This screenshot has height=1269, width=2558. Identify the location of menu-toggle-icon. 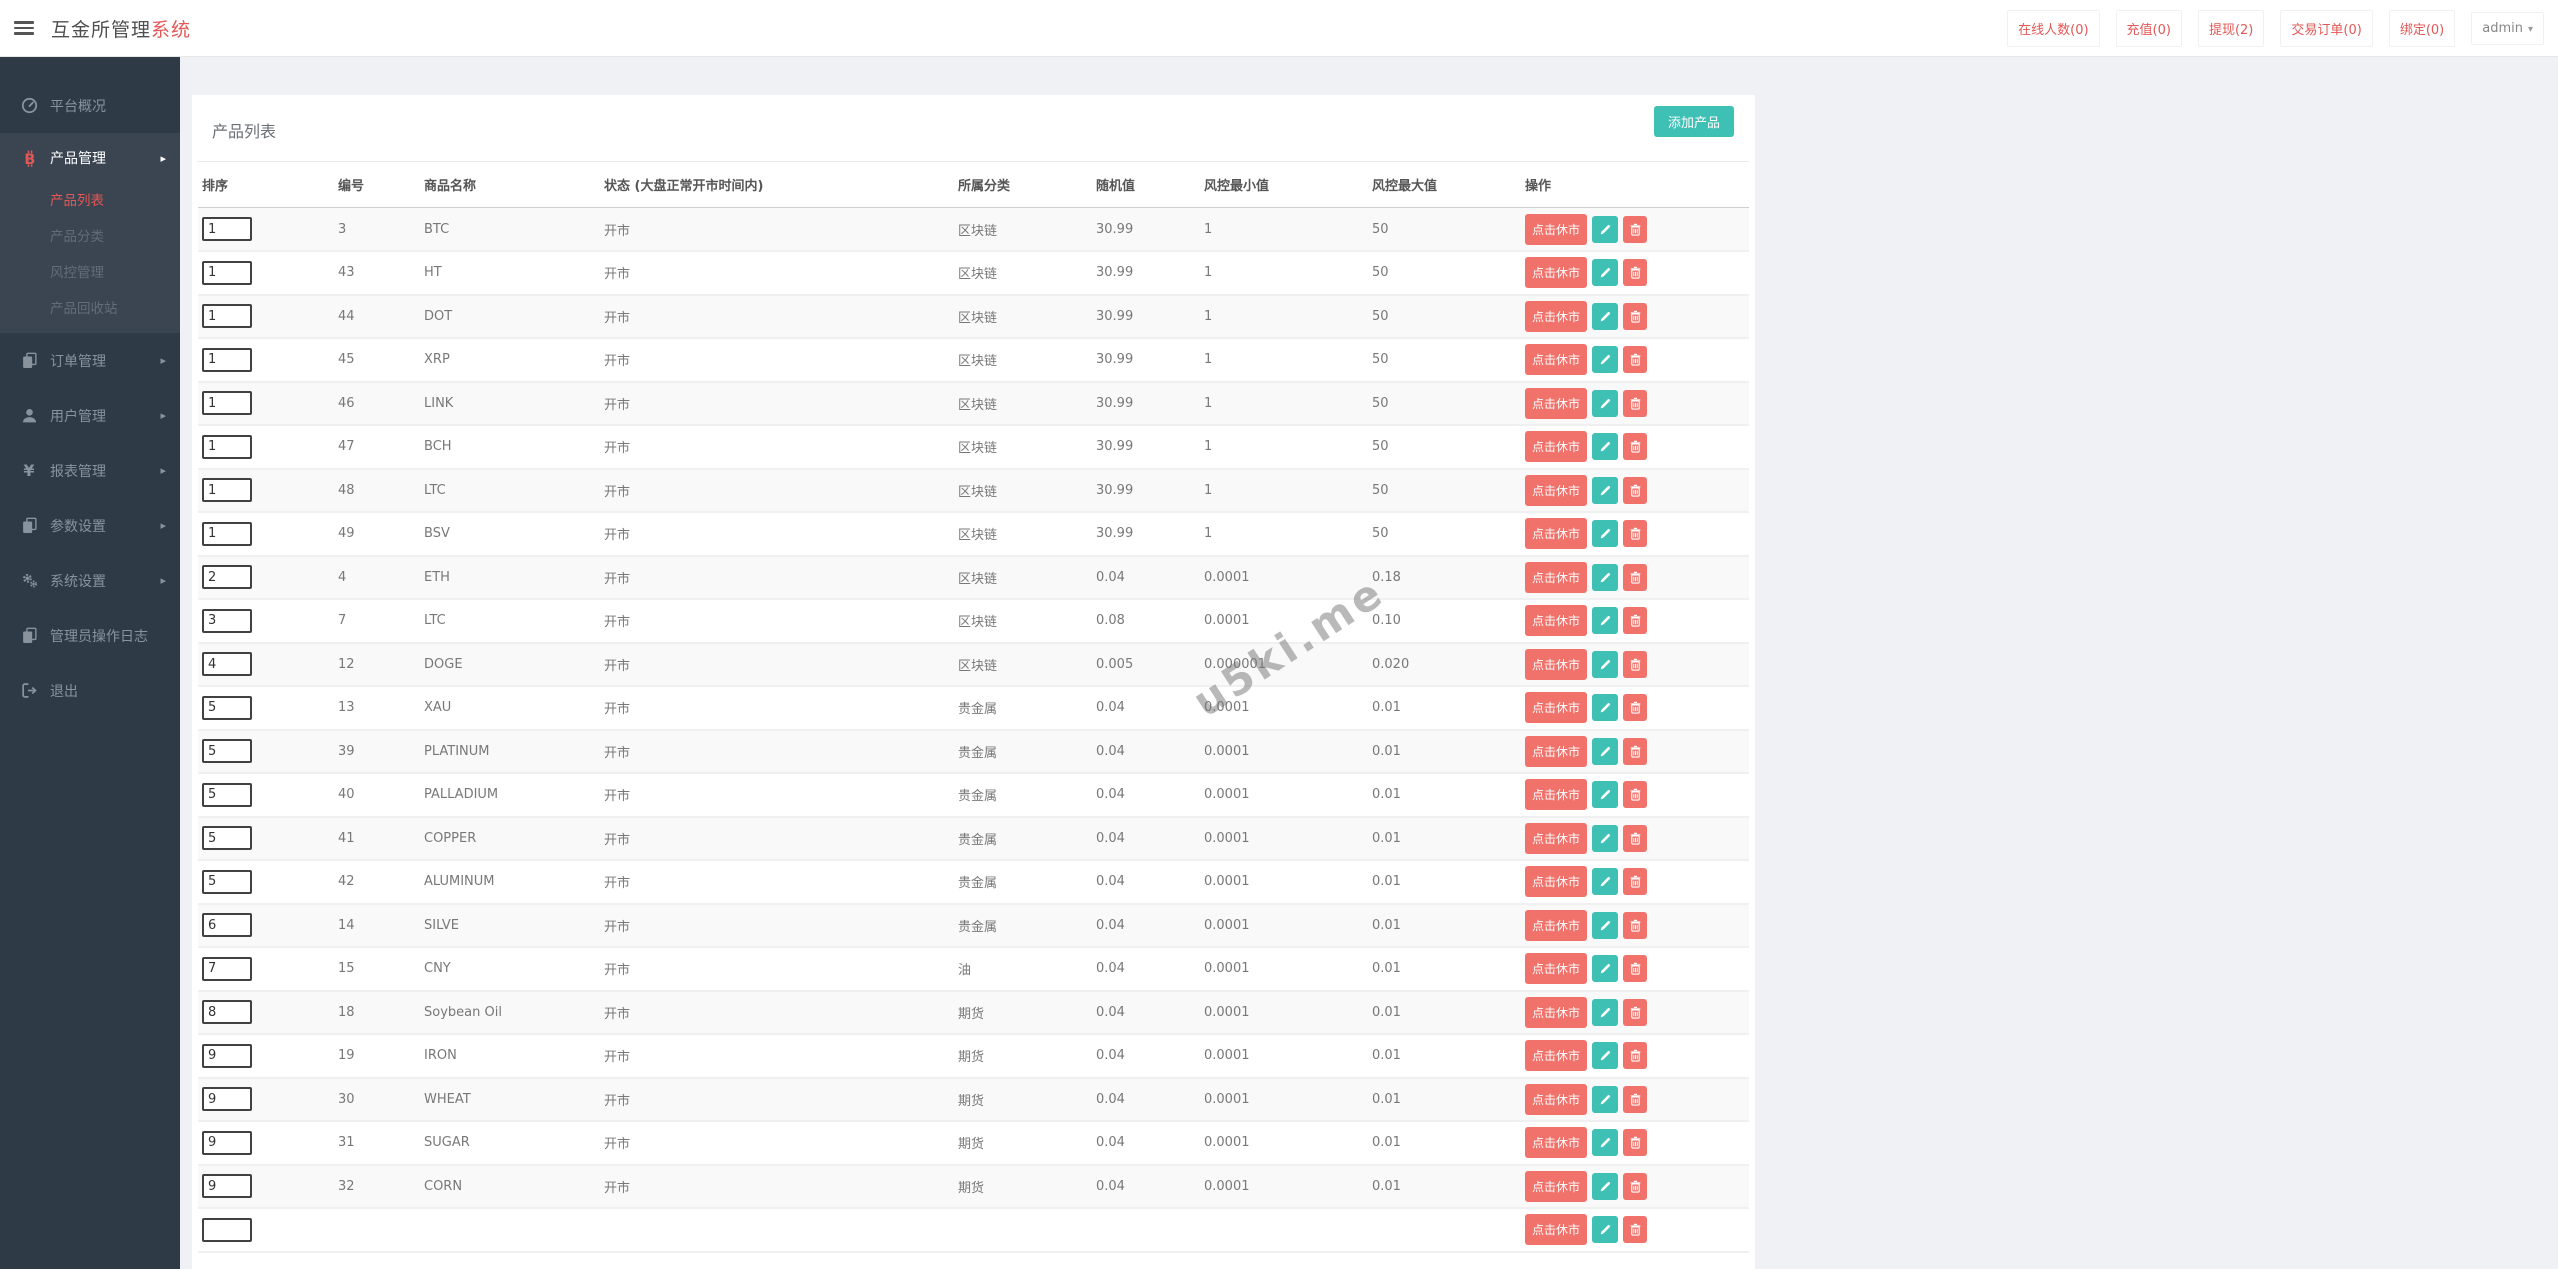
(24, 28).